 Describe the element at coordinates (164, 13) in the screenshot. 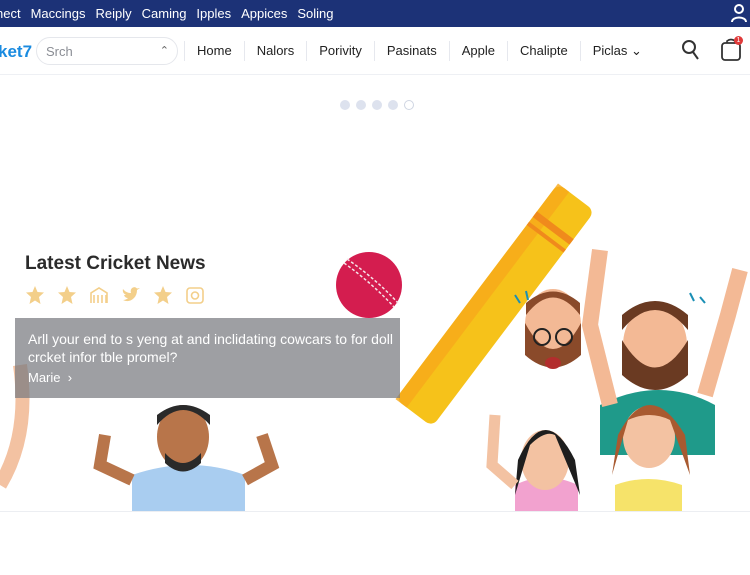

I see `top-link-4: Caming` at that location.